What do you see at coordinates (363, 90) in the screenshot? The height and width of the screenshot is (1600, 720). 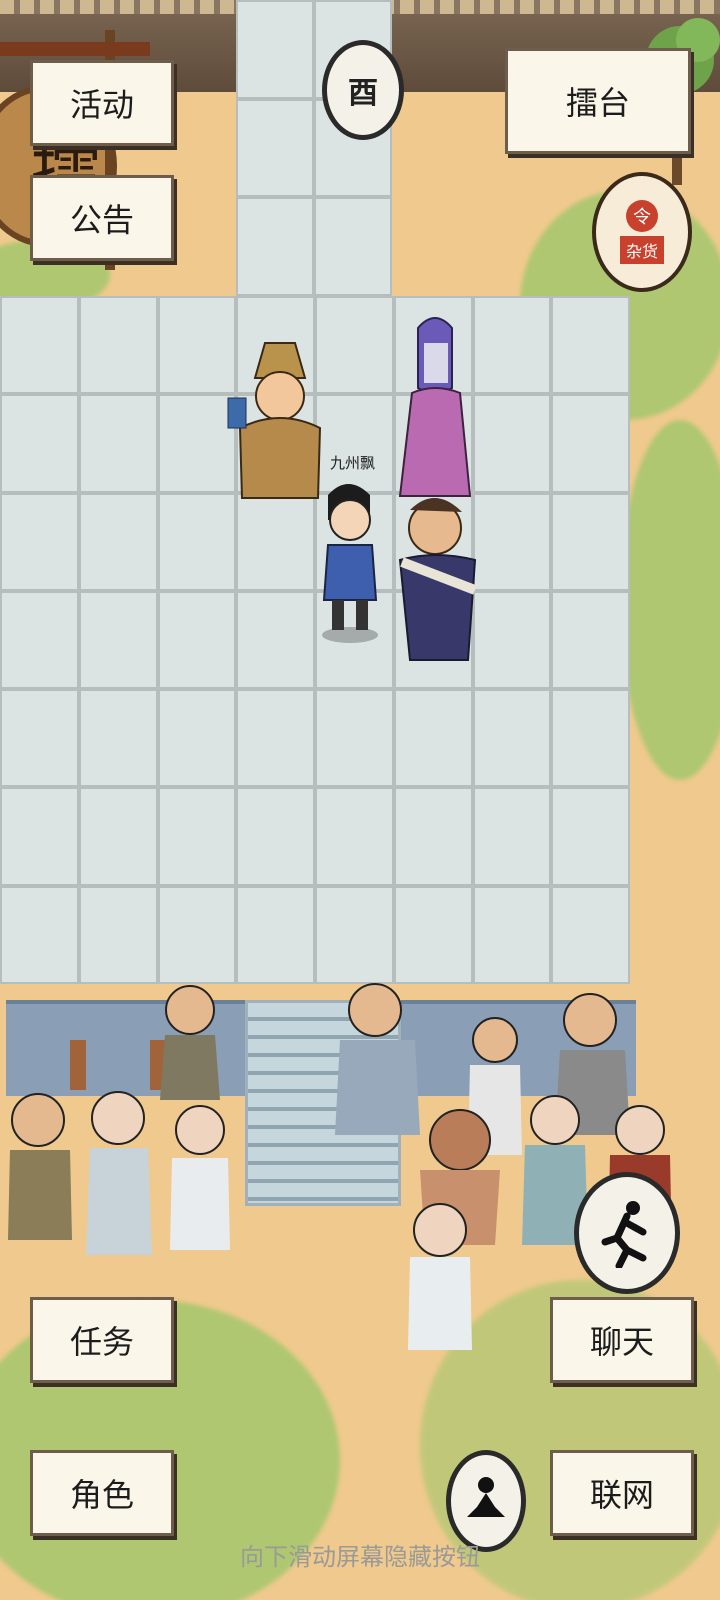 I see `west-gate-marker-icon: 酉` at bounding box center [363, 90].